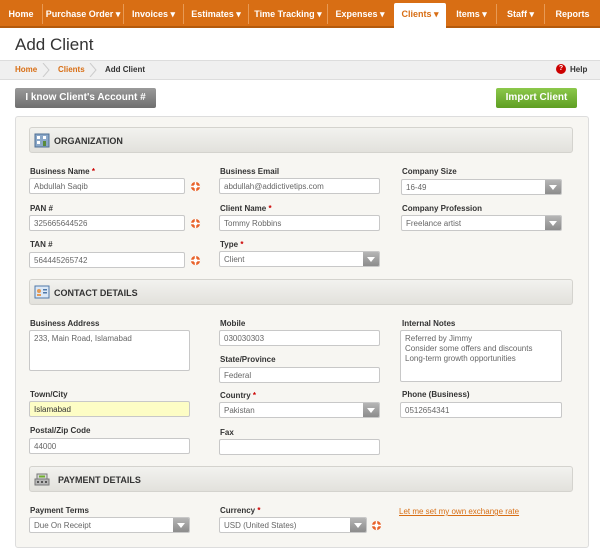 The width and height of the screenshot is (600, 548). What do you see at coordinates (71, 69) in the screenshot?
I see `breadcrumb-clients: Clients` at bounding box center [71, 69].